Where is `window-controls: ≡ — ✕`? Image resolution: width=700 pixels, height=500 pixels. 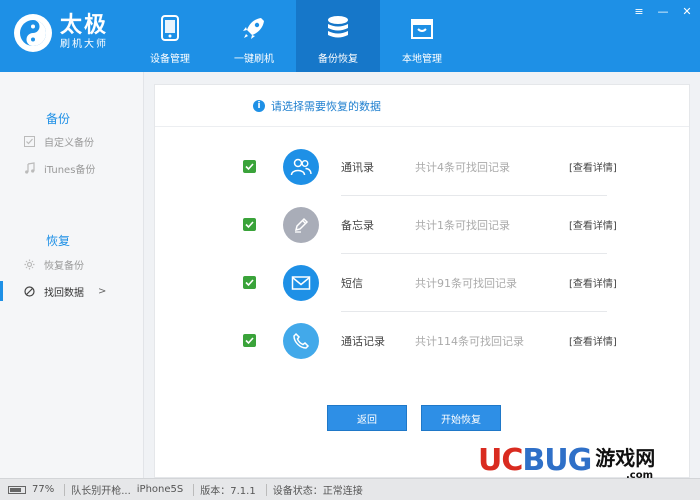 window-controls: ≡ — ✕ is located at coordinates (663, 11).